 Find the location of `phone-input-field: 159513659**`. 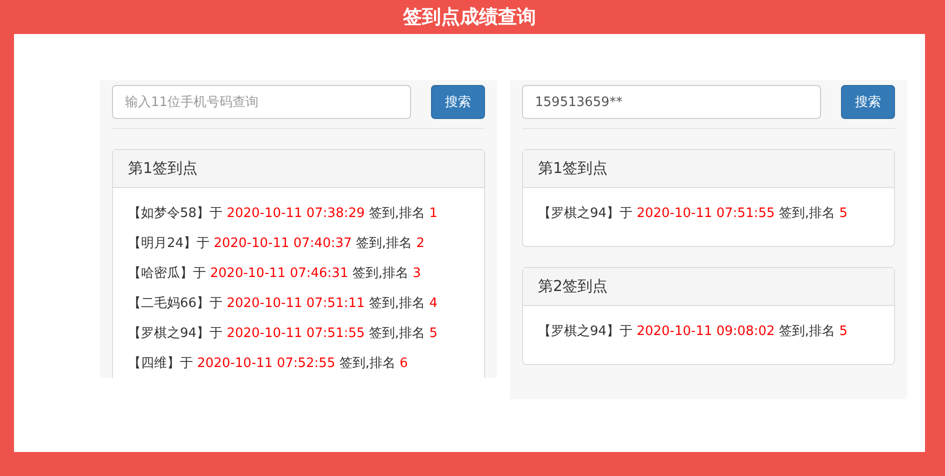

phone-input-field: 159513659** is located at coordinates (671, 102).